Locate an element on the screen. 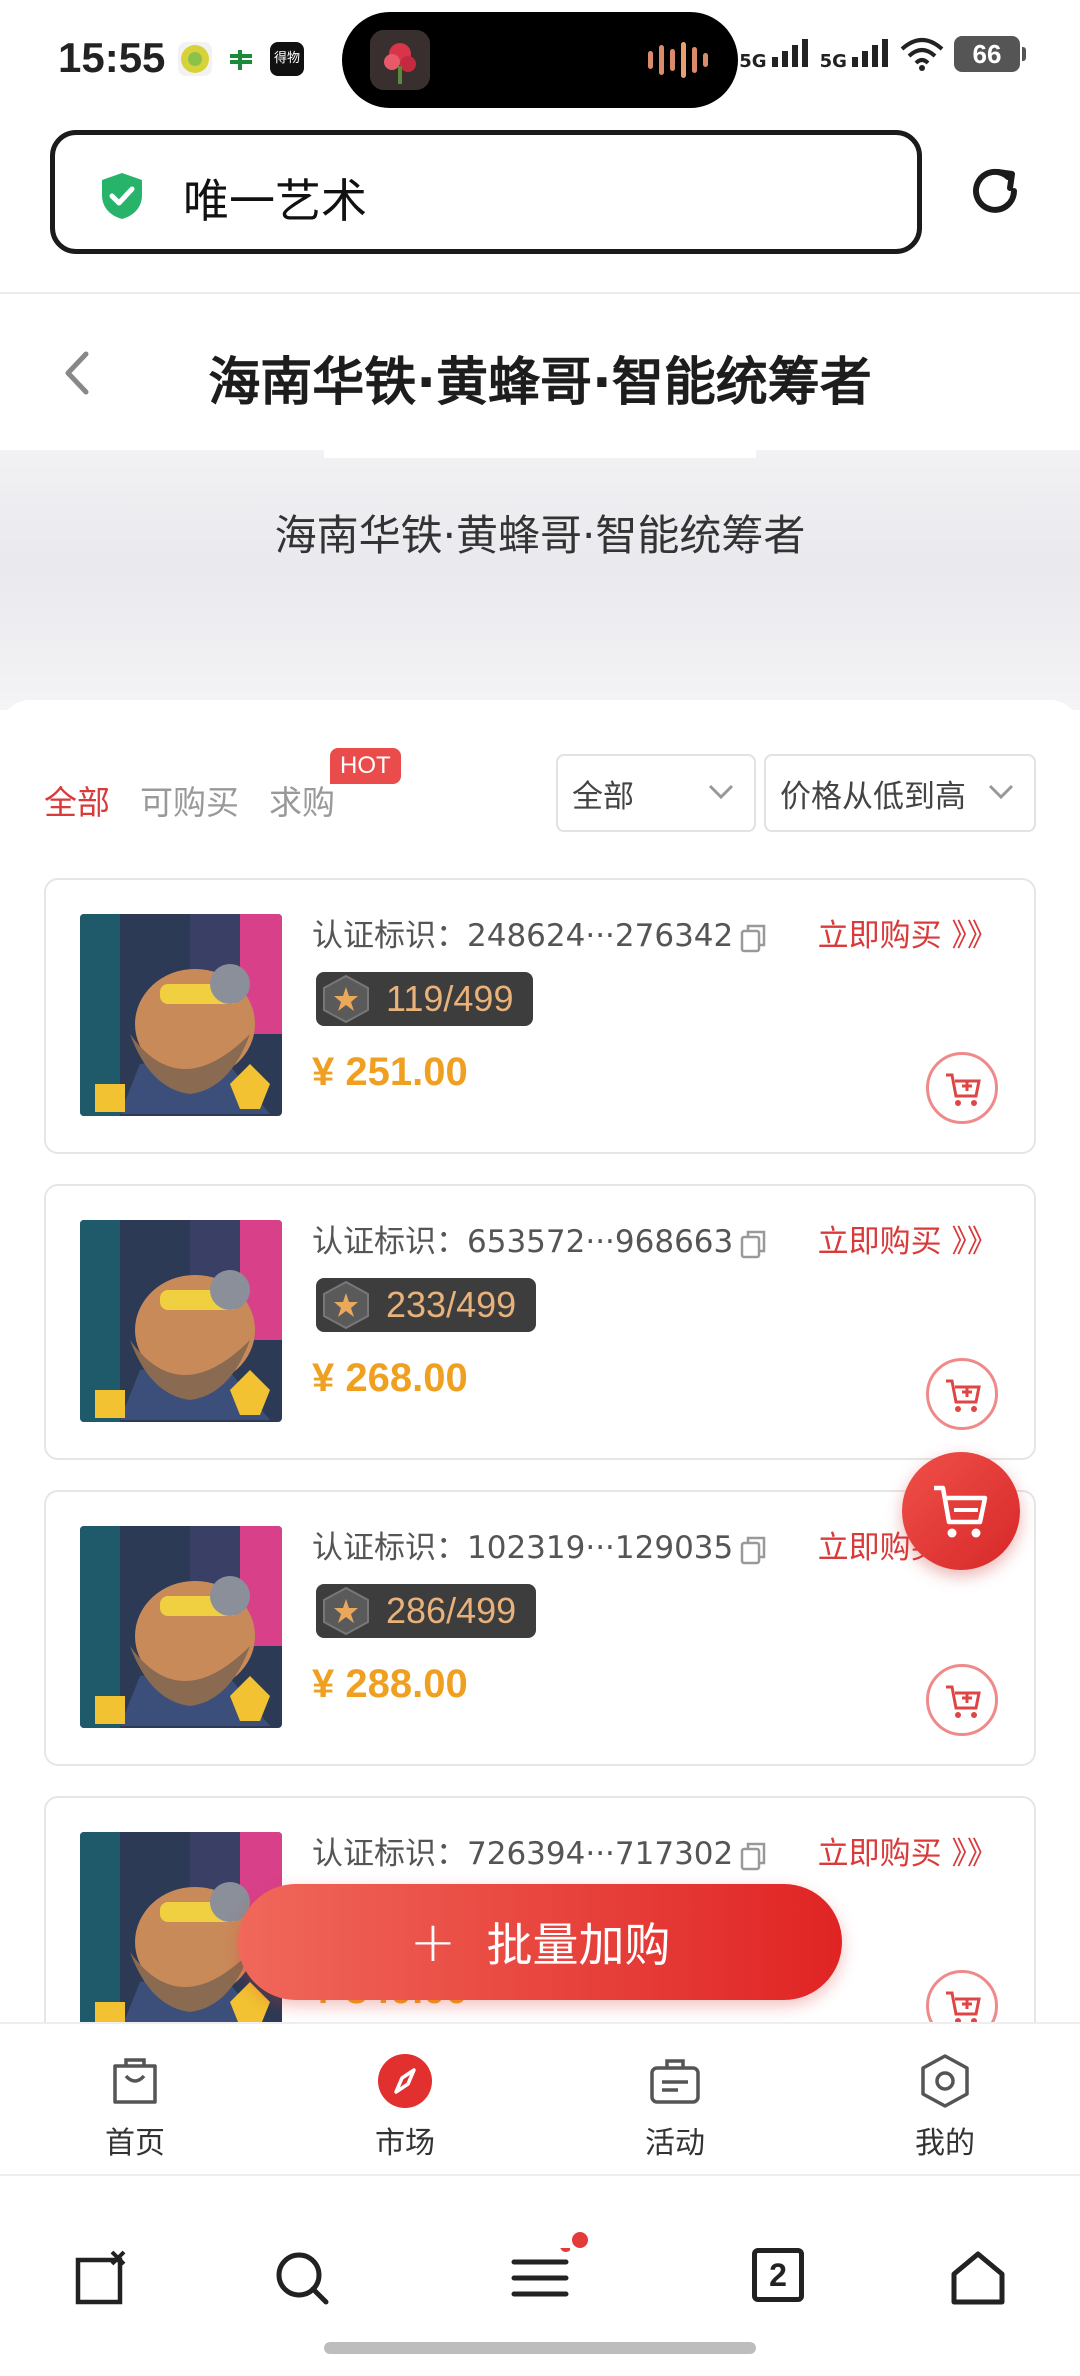  cart-icon is located at coordinates (961, 1511).